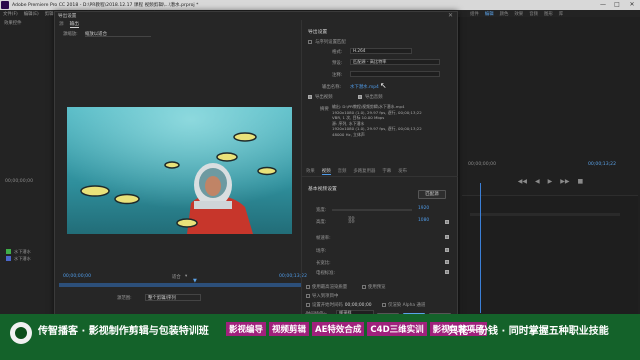  Describe the element at coordinates (337, 75) in the screenshot. I see `comments-label: 注释:` at that location.